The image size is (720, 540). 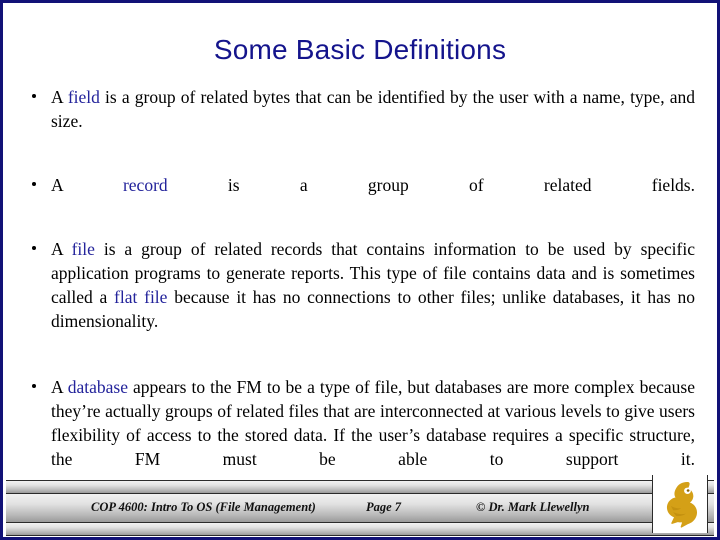 I want to click on footer-bar-top, so click(x=360, y=487).